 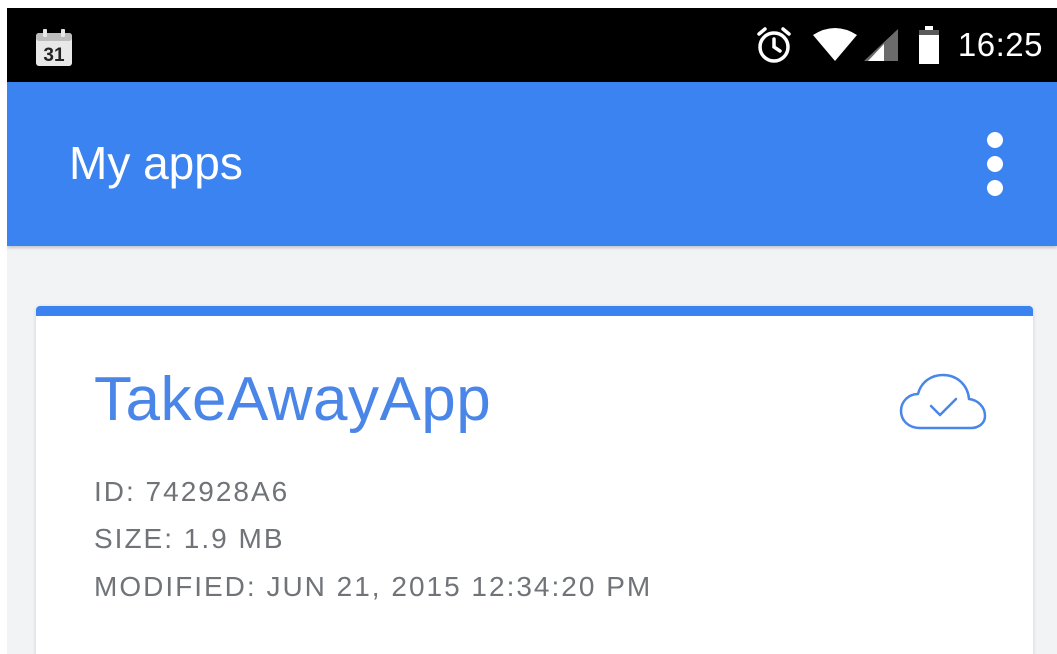 What do you see at coordinates (192, 491) in the screenshot?
I see `app-id: ID: 742928A6` at bounding box center [192, 491].